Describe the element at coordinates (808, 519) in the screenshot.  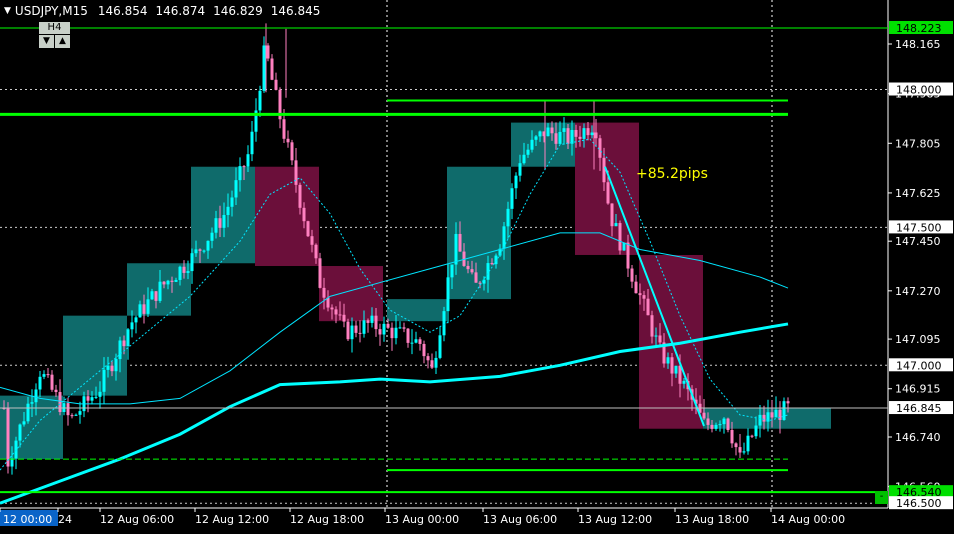
I see `time-tick-label: 14 Aug 00:00` at that location.